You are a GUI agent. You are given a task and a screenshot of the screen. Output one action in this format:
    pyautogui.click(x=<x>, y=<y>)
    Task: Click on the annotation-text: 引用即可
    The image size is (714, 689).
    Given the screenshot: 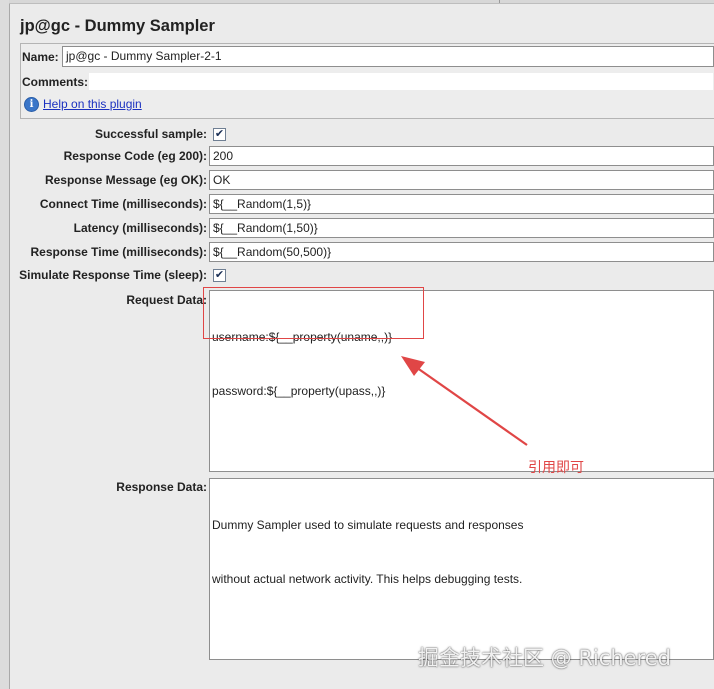 What is the action you would take?
    pyautogui.click(x=556, y=468)
    